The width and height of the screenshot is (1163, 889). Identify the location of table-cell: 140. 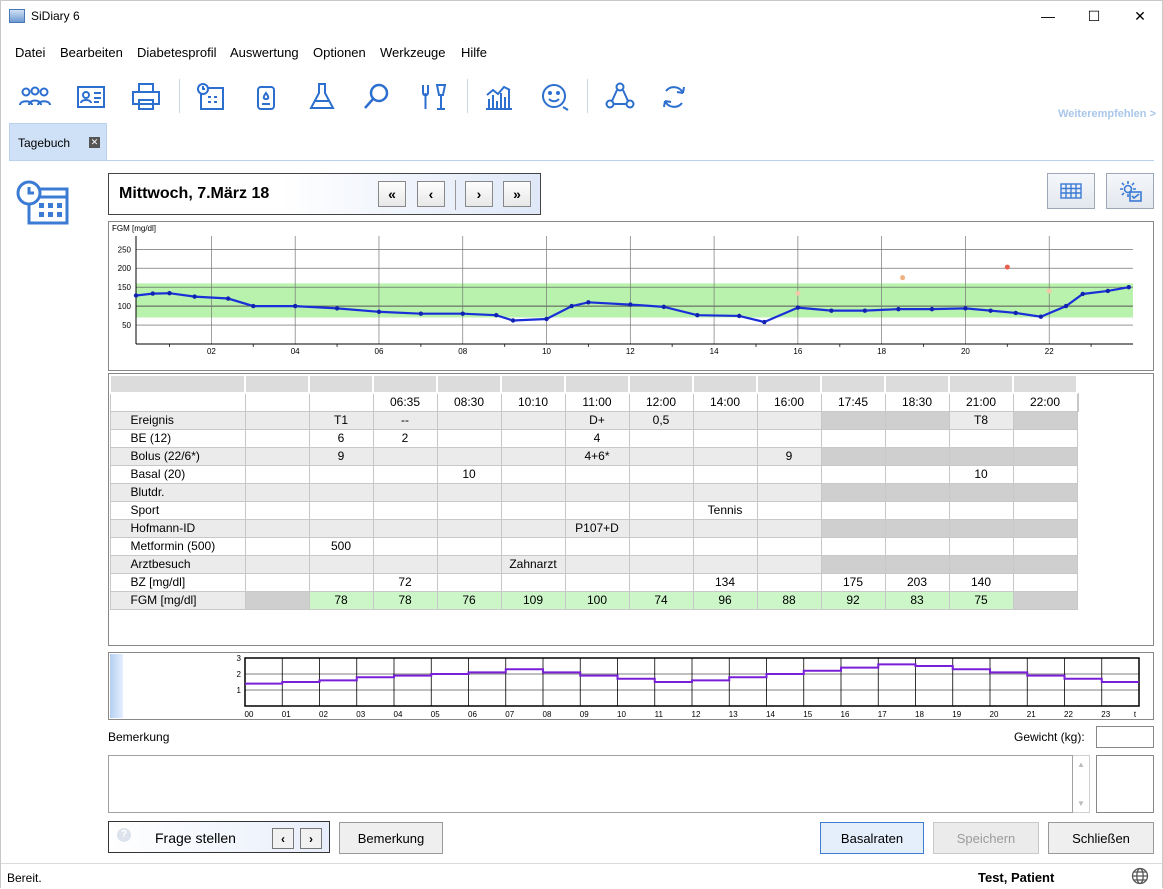
(981, 582).